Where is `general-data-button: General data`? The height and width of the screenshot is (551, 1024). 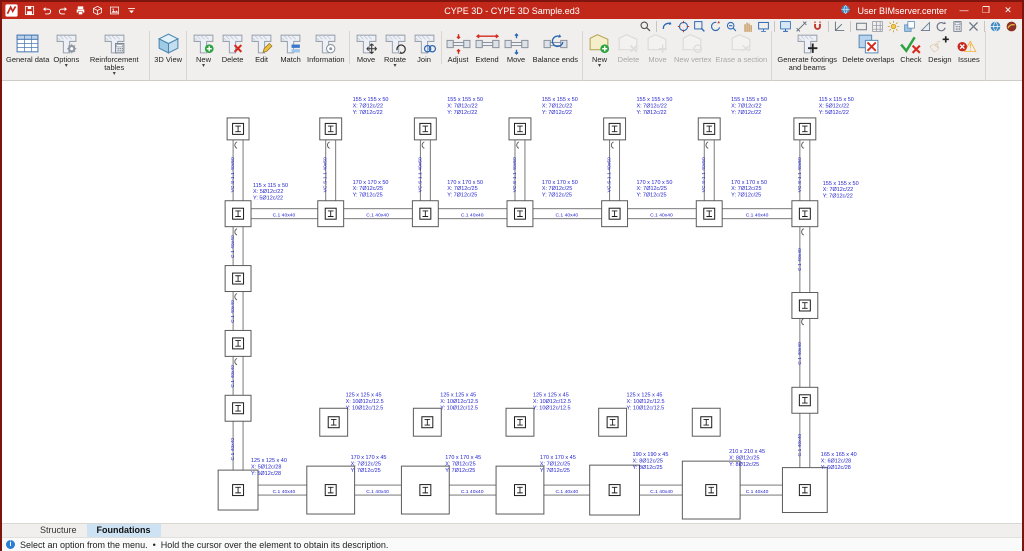 general-data-button: General data is located at coordinates (27, 47).